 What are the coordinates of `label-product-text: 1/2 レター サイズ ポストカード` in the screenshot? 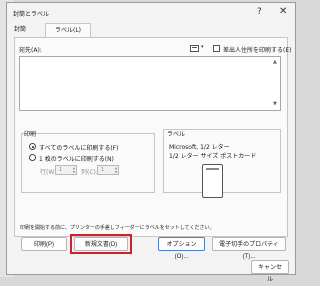 It's located at (212, 155).